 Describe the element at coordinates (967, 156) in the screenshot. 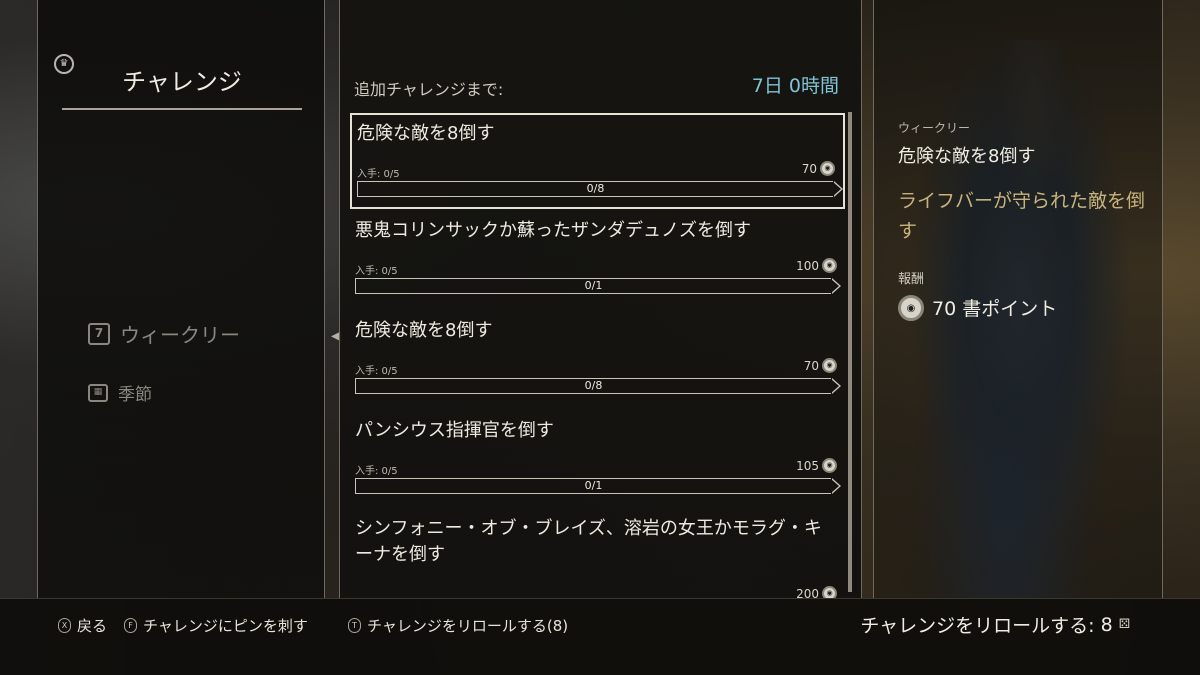

I see `detail-title: 危険な敵を8倒す` at that location.